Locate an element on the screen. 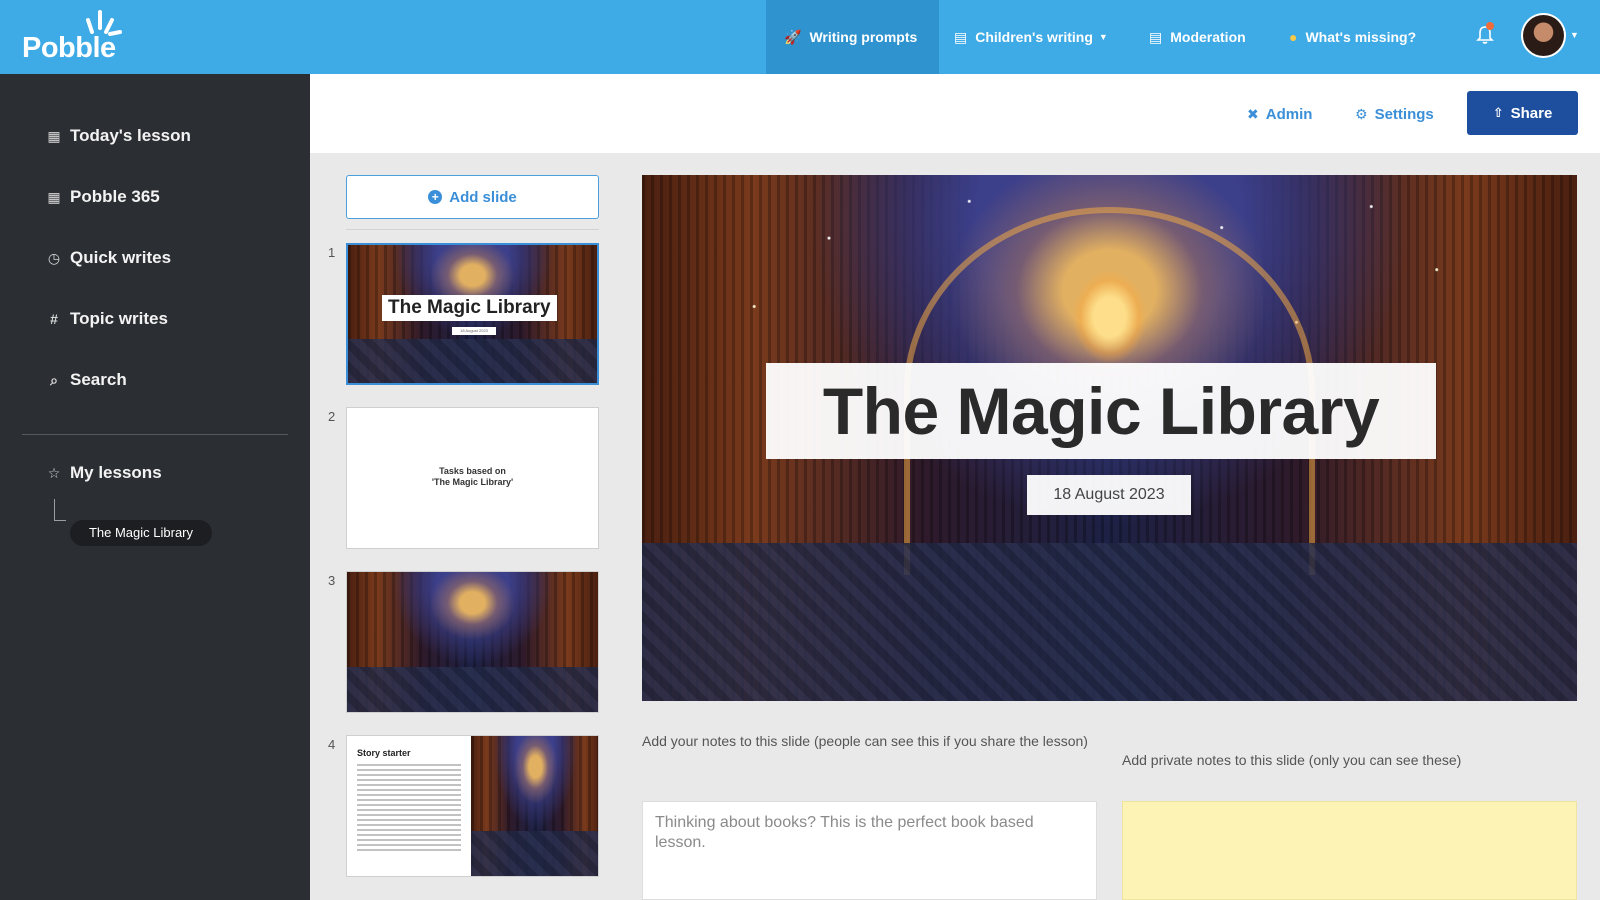 The image size is (1600, 900). share-button: ⇧ Share is located at coordinates (1522, 113).